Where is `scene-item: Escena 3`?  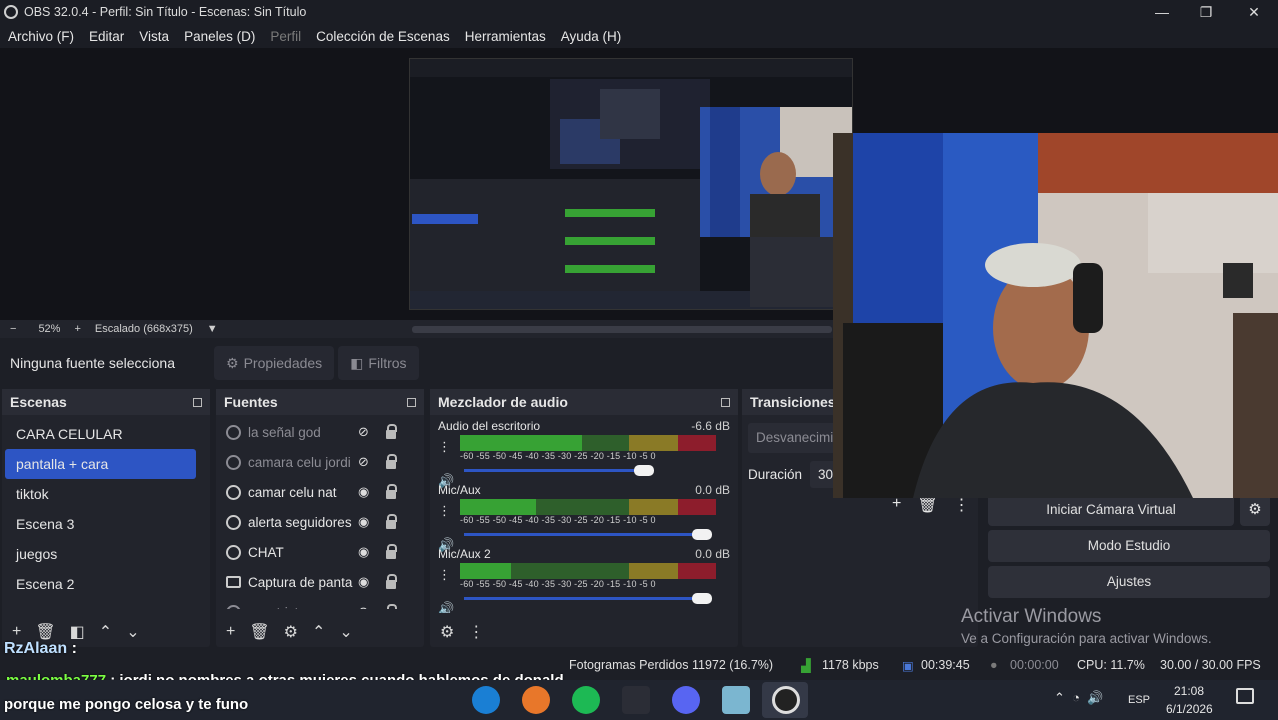
scene-item: Escena 3 is located at coordinates (100, 524).